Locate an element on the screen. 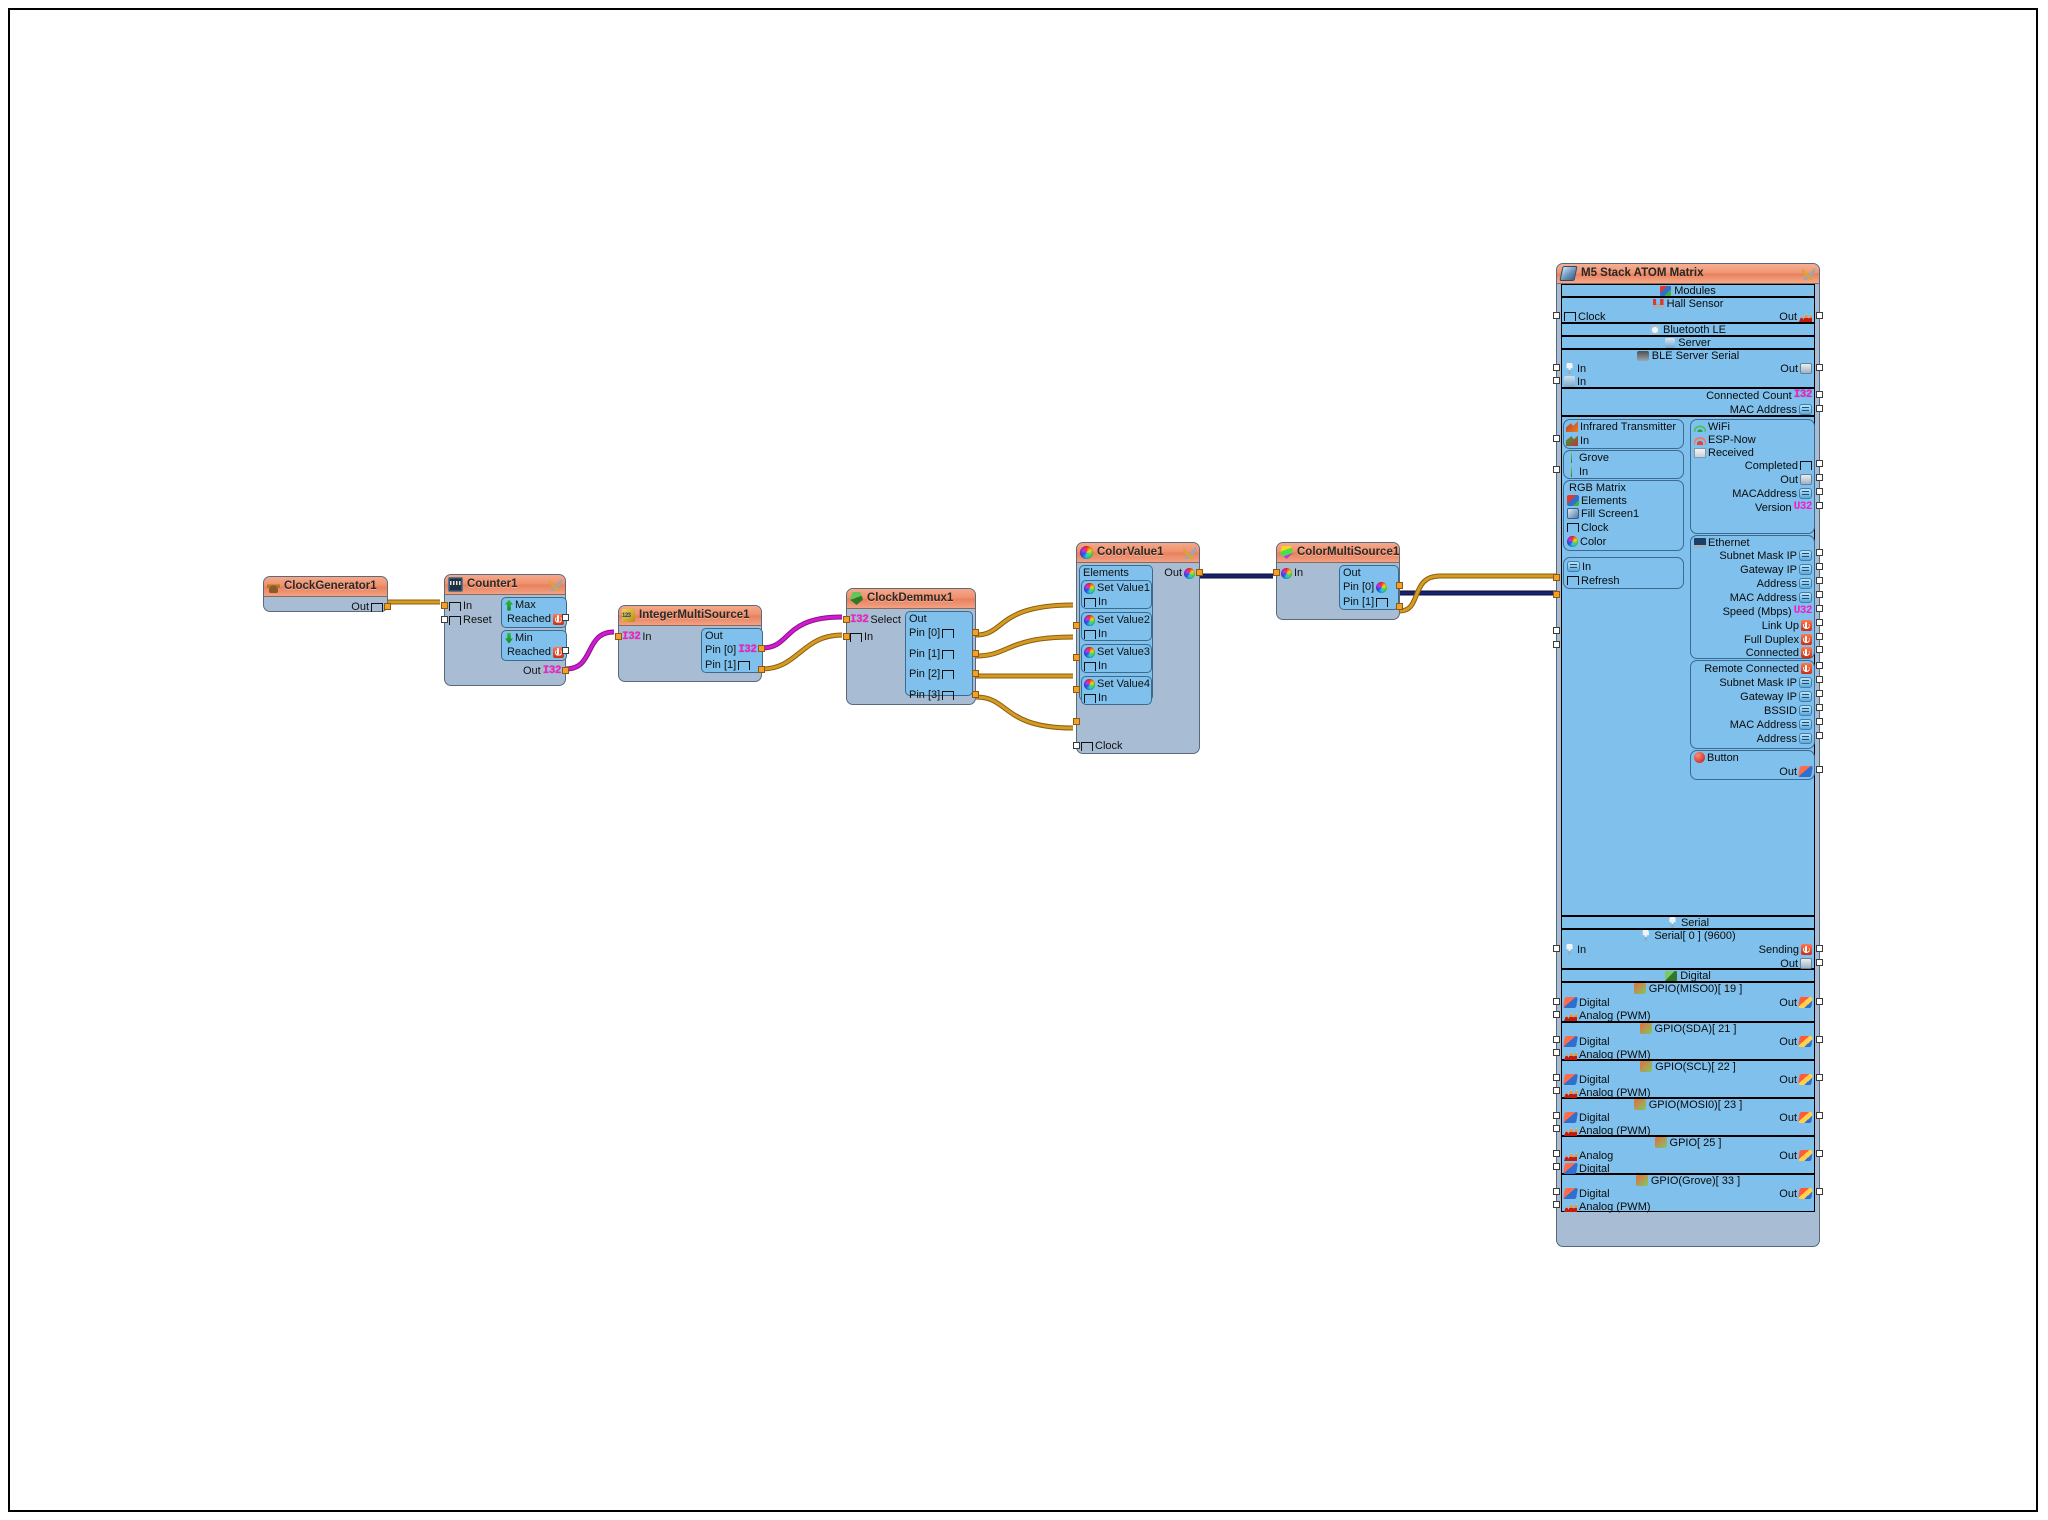  pin-socket-setvalue4-in is located at coordinates (1076, 721).